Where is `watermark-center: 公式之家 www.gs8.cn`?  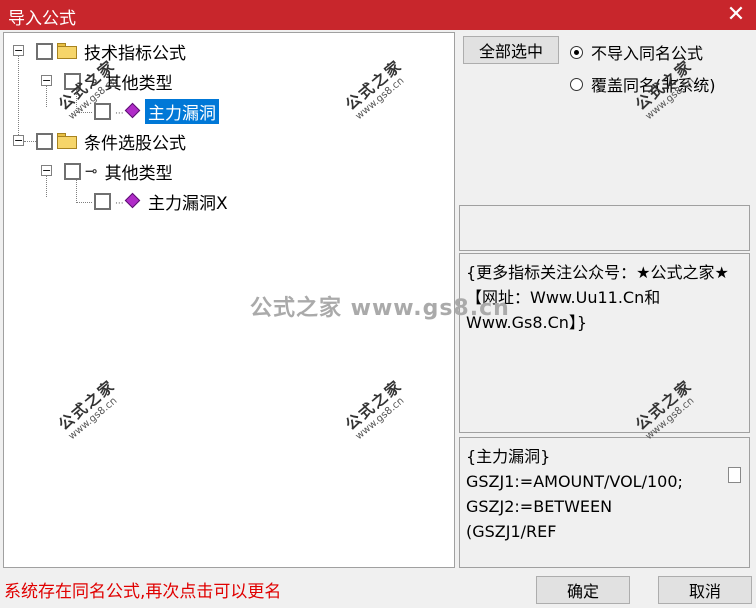 watermark-center: 公式之家 www.gs8.cn is located at coordinates (380, 308).